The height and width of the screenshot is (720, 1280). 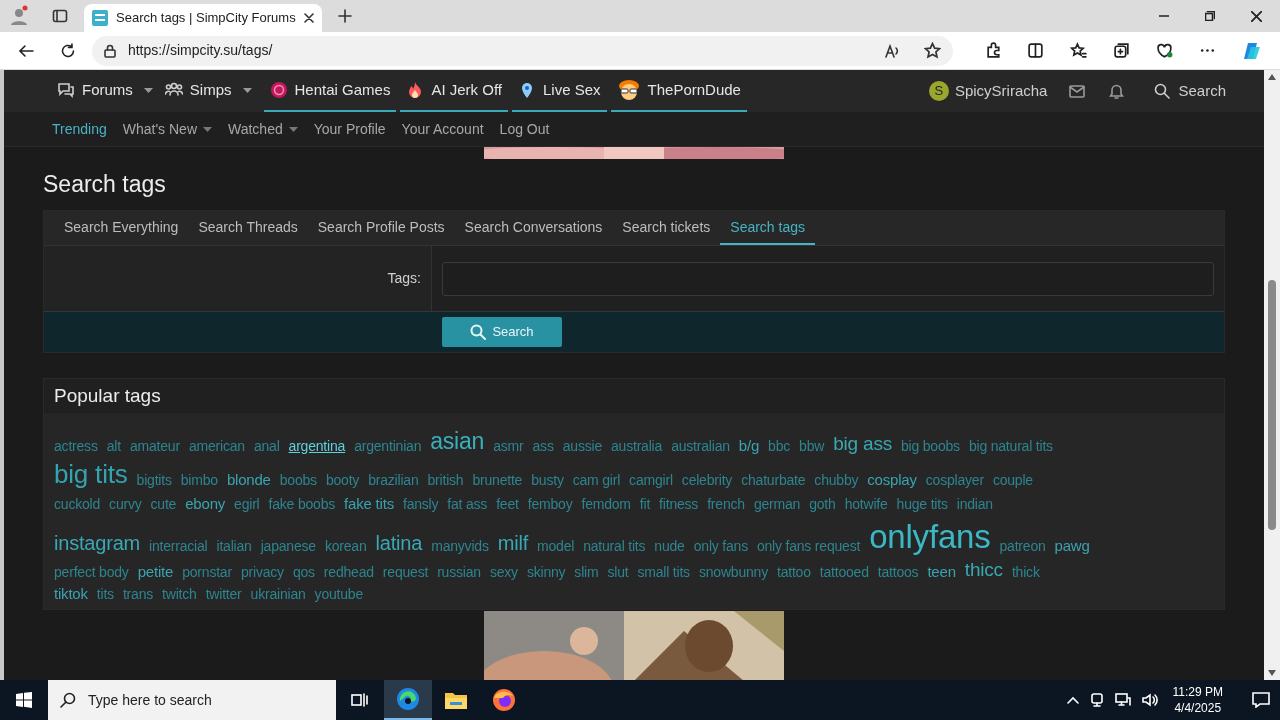 I want to click on tag-link: fansly, so click(x=420, y=504).